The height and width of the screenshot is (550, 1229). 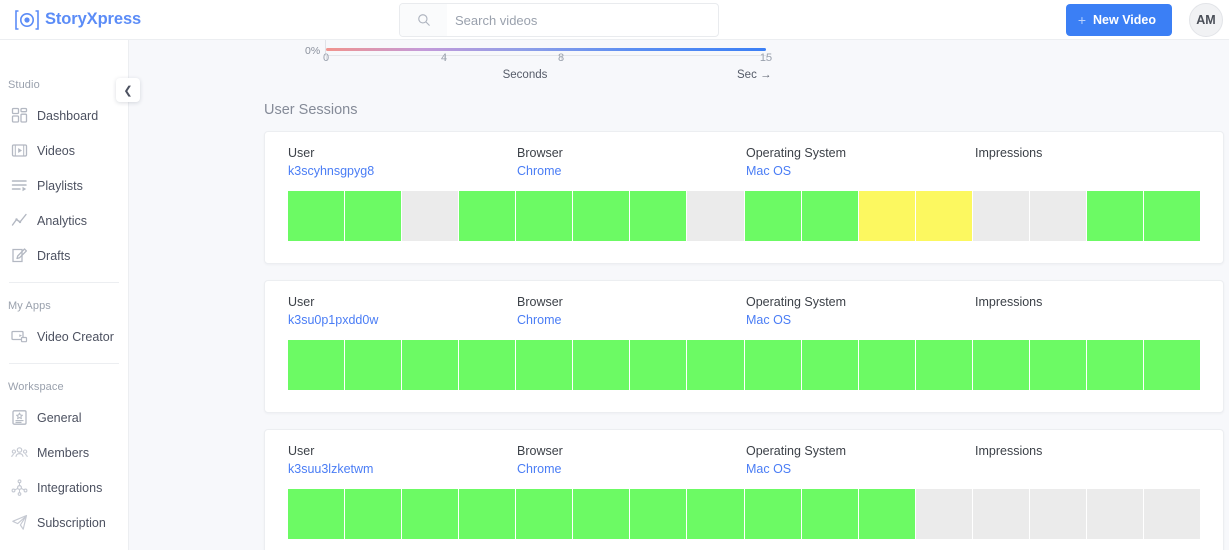 I want to click on sidebar-item-general: General, so click(x=64, y=417).